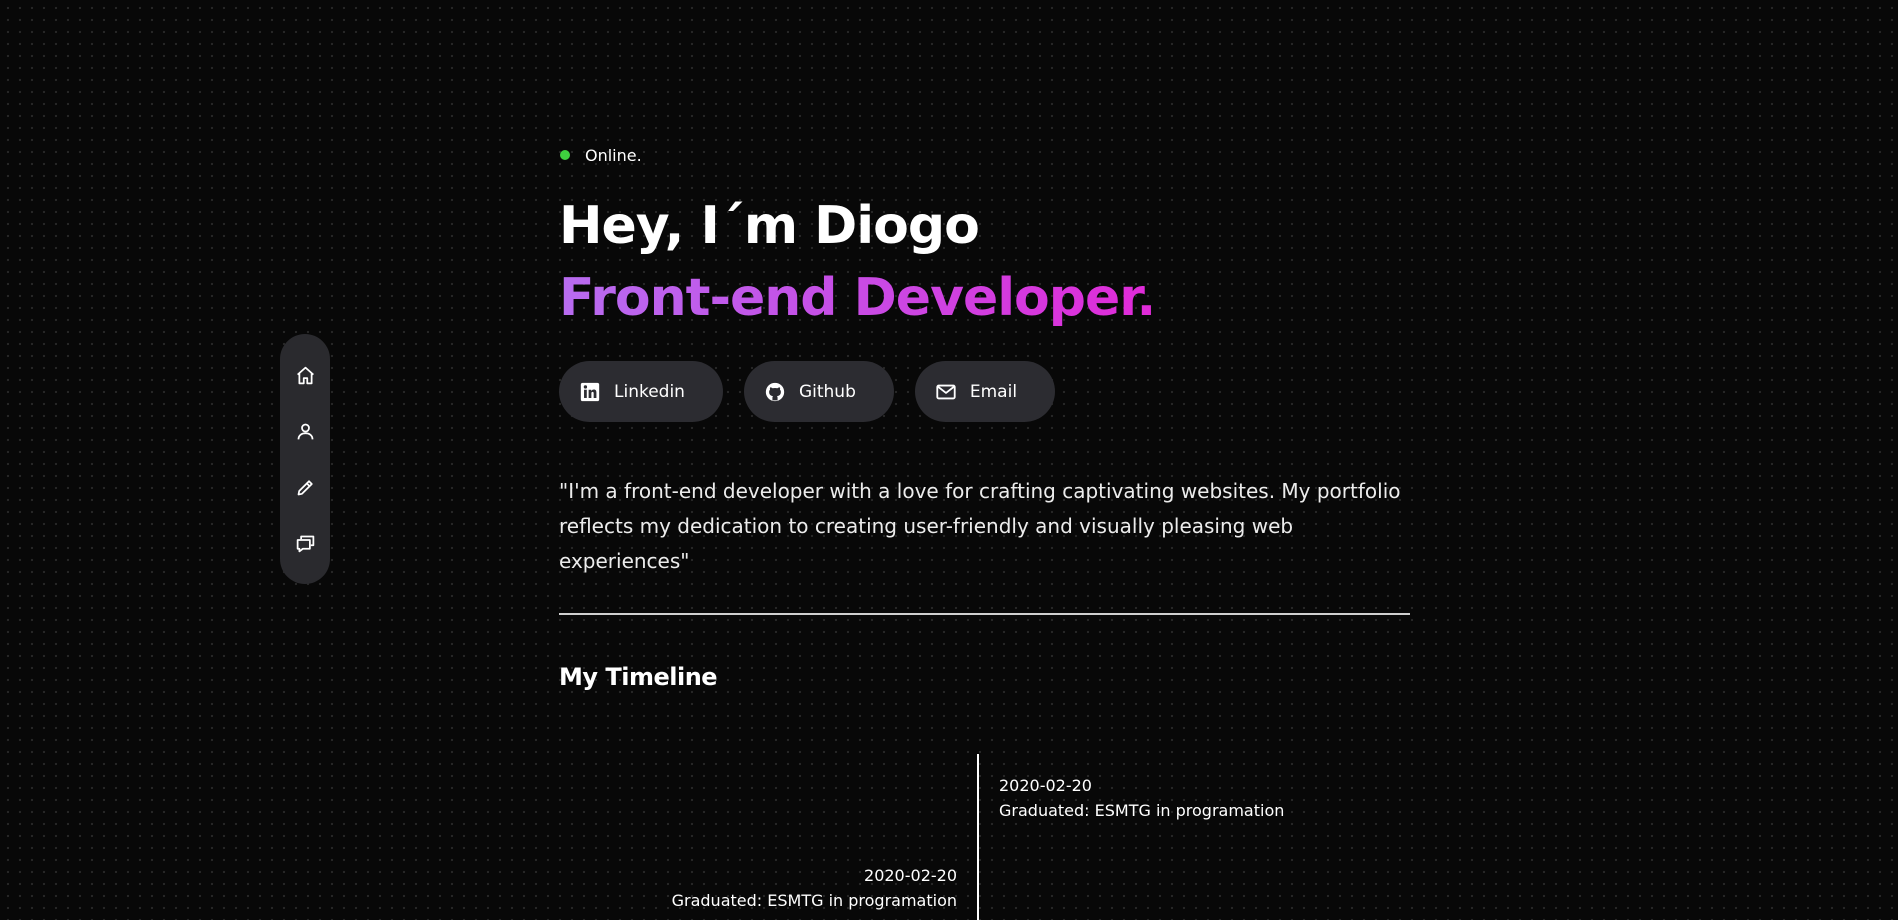 The width and height of the screenshot is (1898, 920). What do you see at coordinates (565, 155) in the screenshot?
I see `status-dot` at bounding box center [565, 155].